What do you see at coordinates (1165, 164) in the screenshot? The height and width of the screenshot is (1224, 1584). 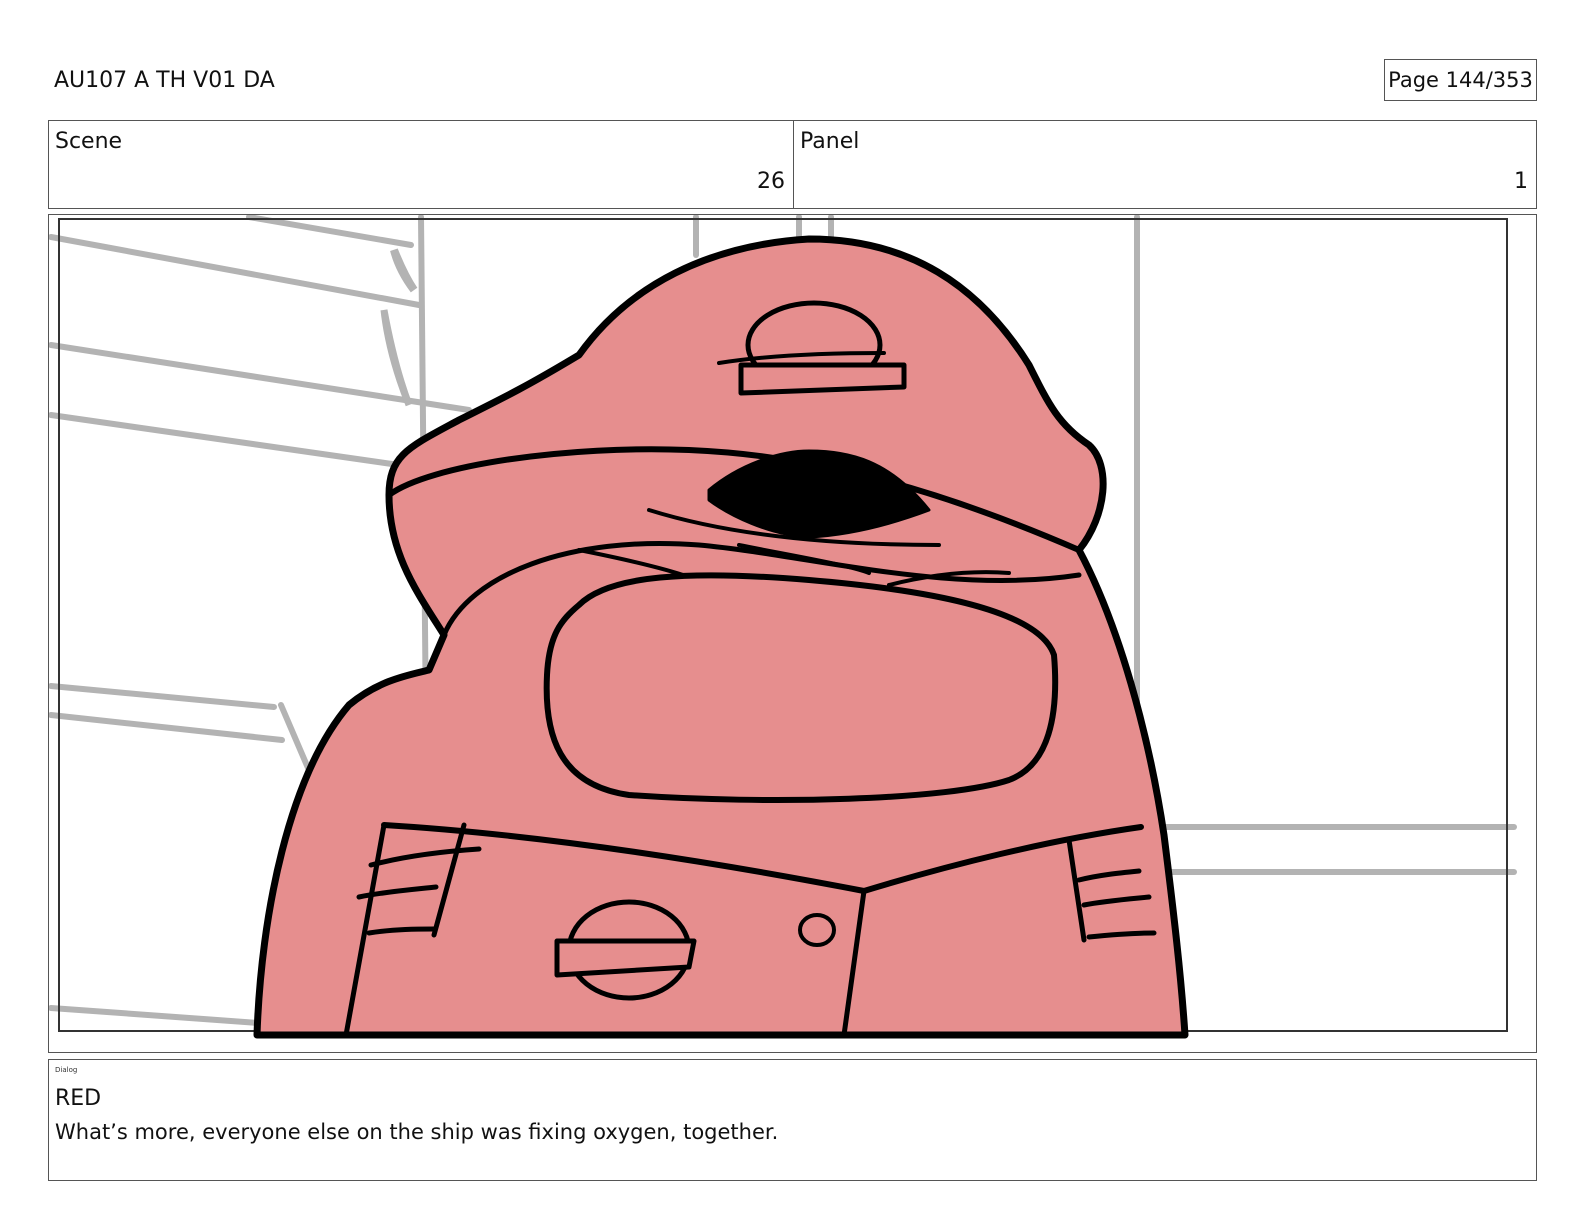 I see `panel-cell: Panel 1` at bounding box center [1165, 164].